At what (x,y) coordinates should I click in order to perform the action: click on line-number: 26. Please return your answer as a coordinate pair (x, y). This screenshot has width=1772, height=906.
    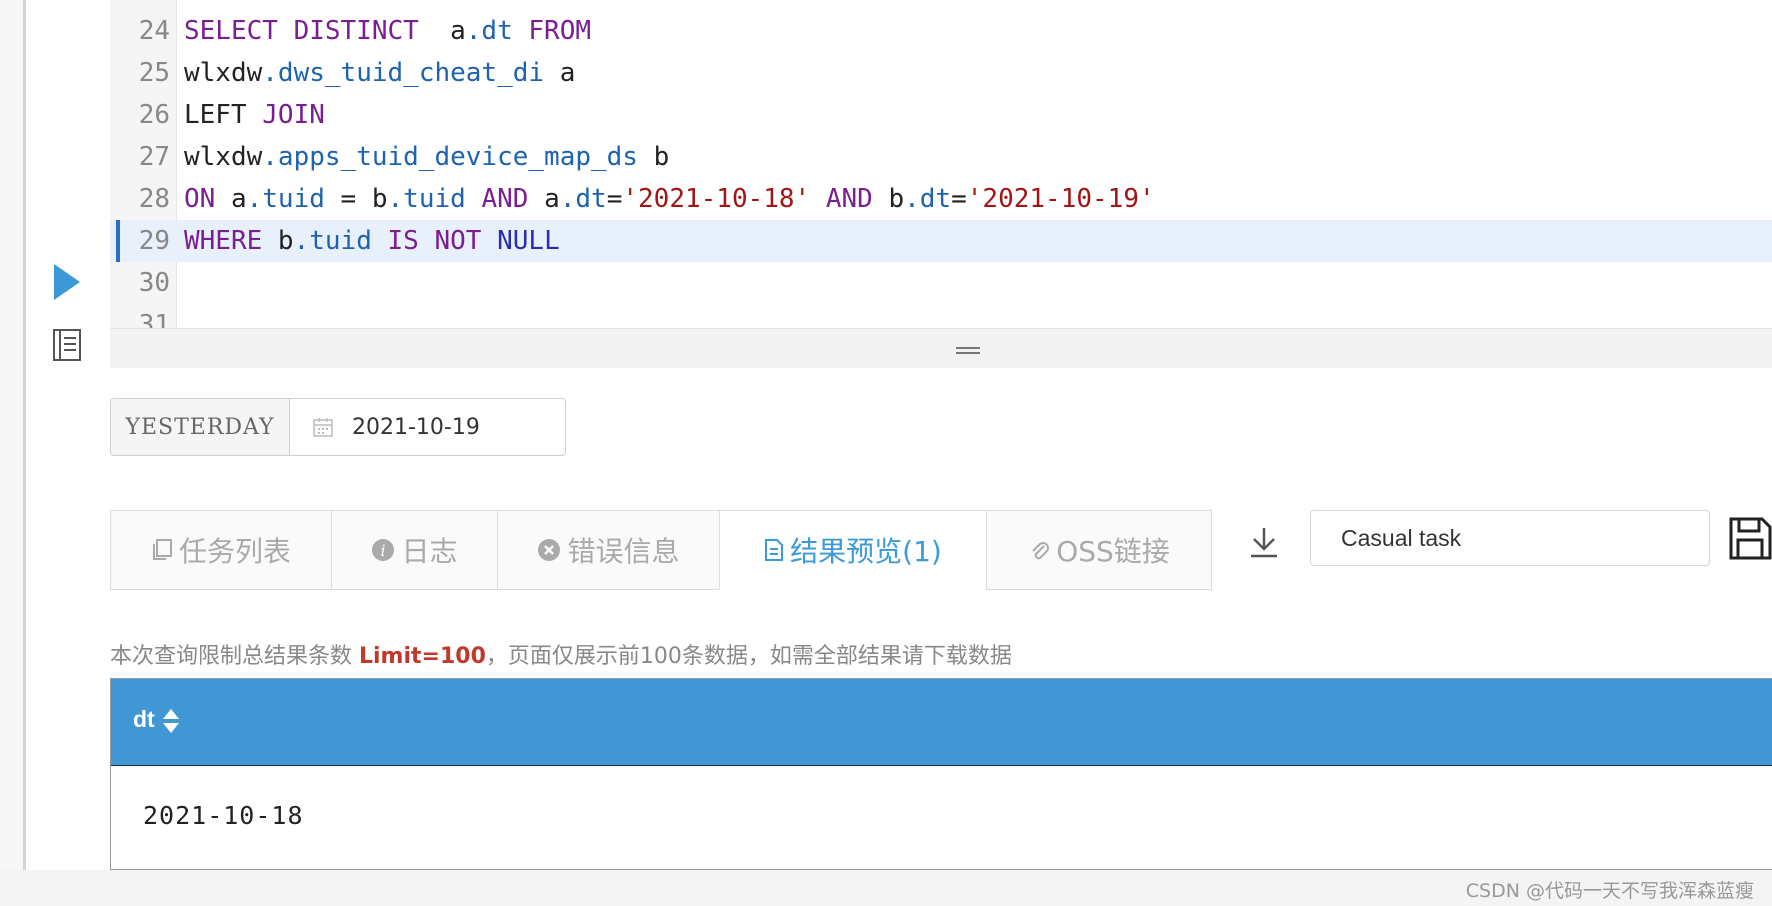
    Looking at the image, I should click on (154, 115).